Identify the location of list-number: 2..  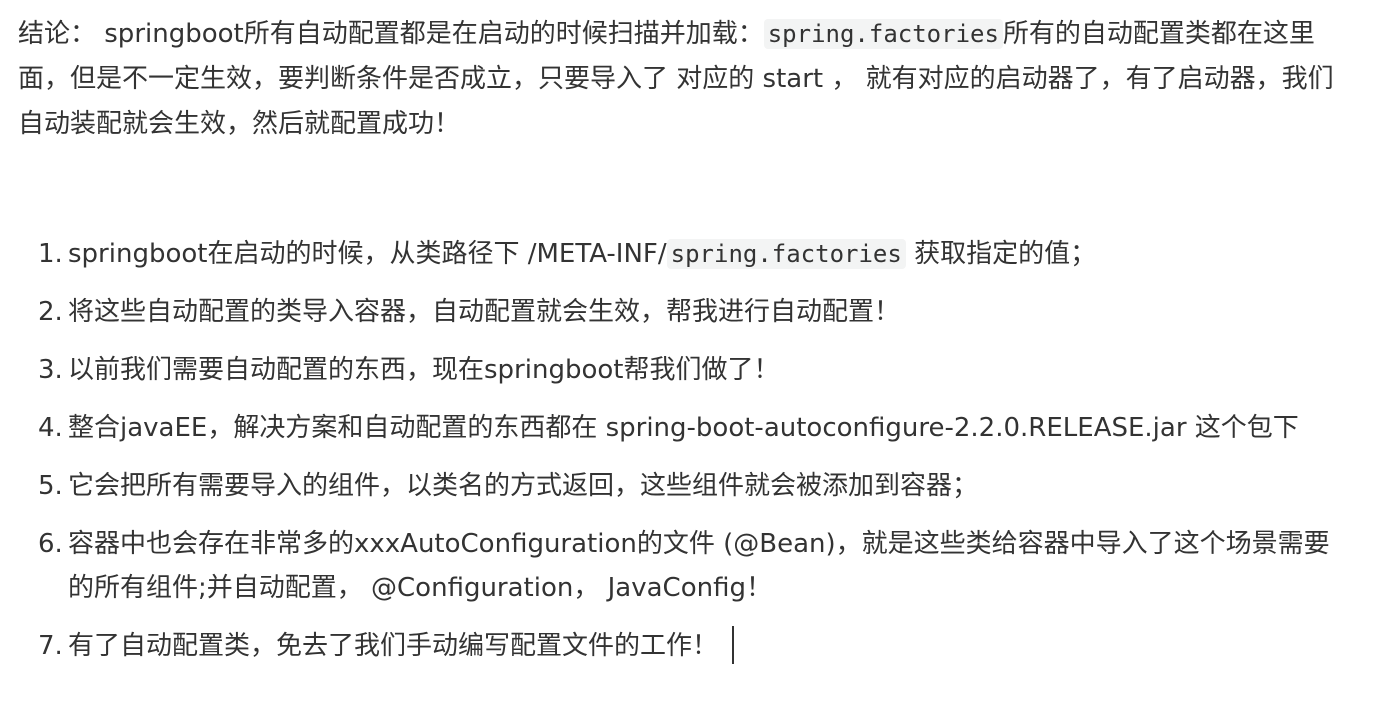
(50, 312).